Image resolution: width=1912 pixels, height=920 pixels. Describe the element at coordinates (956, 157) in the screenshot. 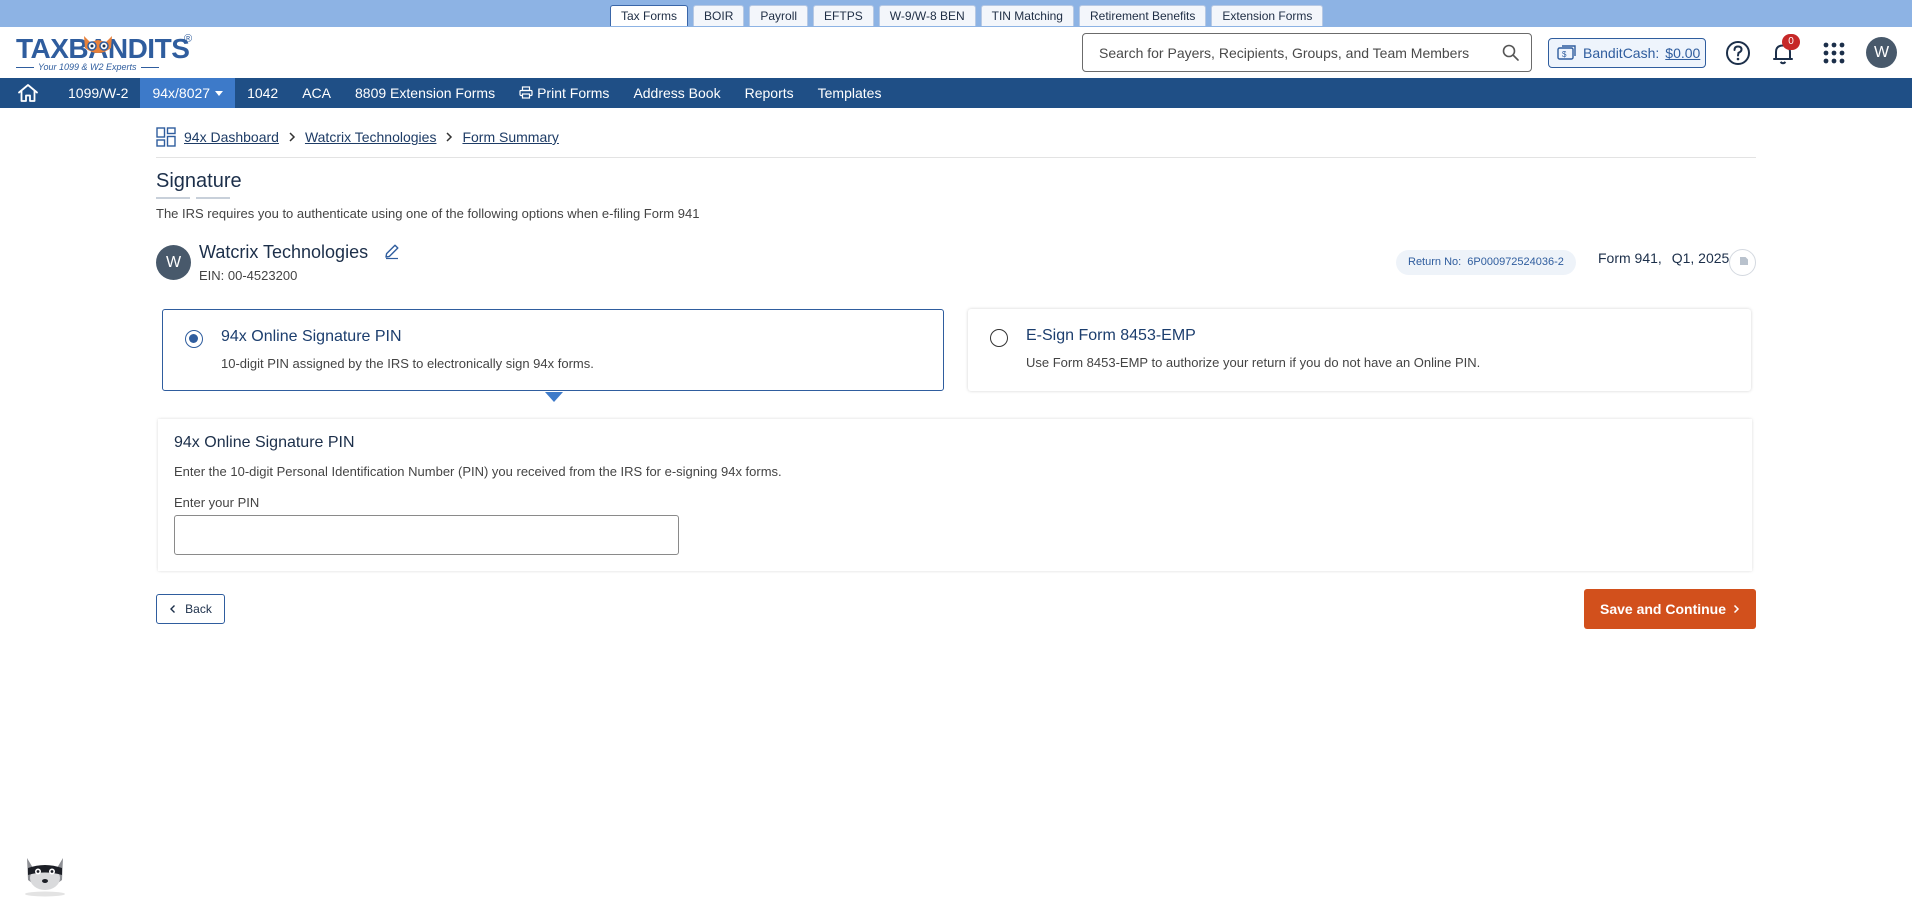

I see `divider` at that location.